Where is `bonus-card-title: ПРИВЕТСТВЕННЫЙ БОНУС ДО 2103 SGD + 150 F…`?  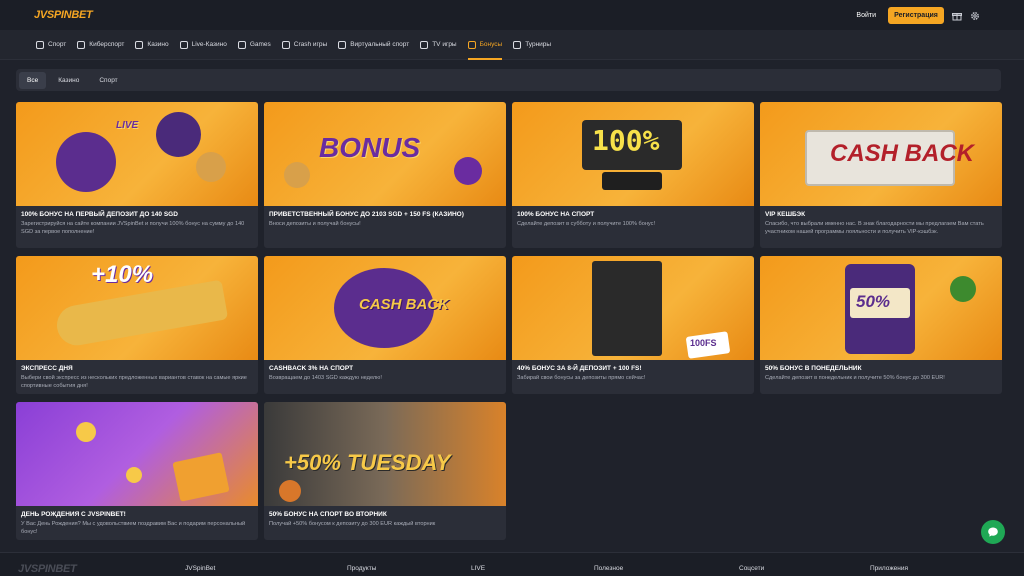
bonus-card-title: ПРИВЕТСТВЕННЫЙ БОНУС ДО 2103 SGD + 150 F… is located at coordinates (366, 214).